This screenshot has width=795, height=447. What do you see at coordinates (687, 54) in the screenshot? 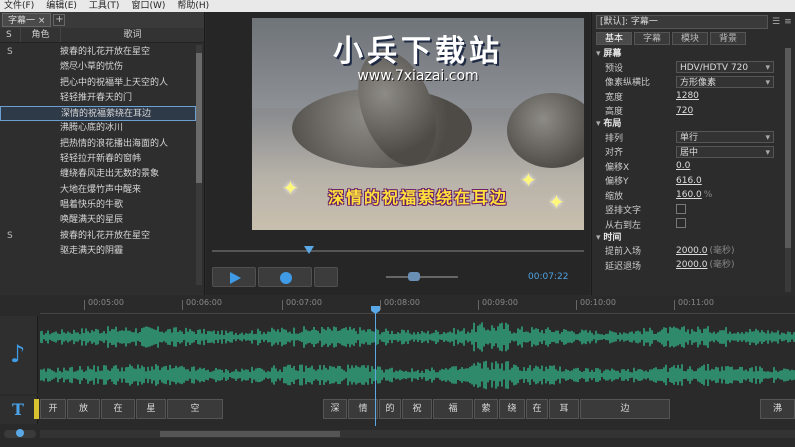
I see `section-header: 屏幕` at bounding box center [687, 54].